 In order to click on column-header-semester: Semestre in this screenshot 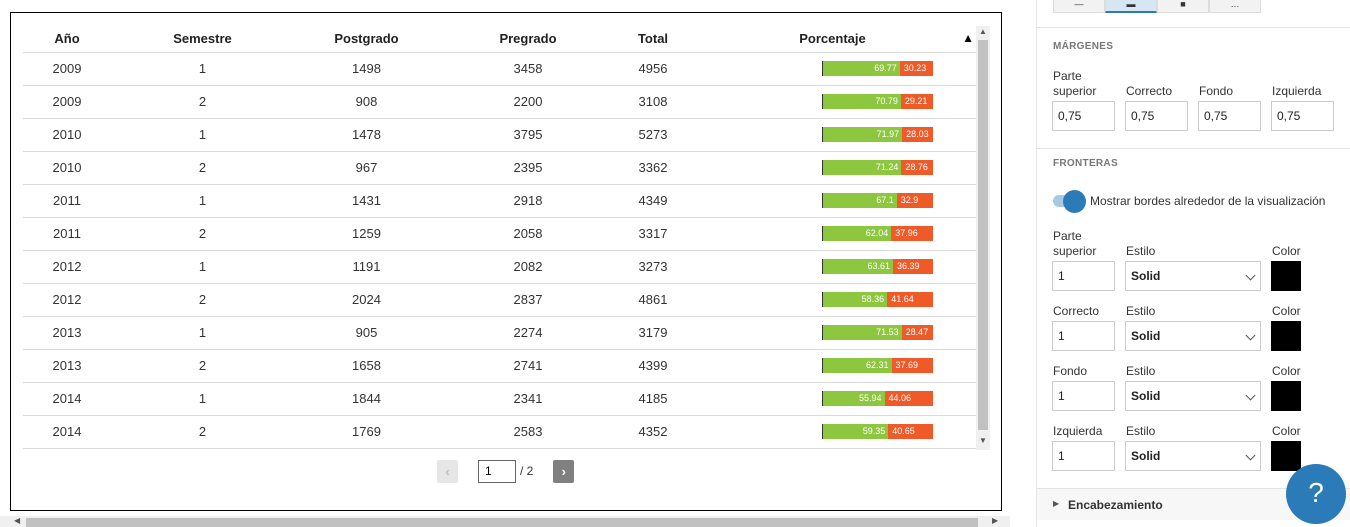, I will do `click(202, 39)`.